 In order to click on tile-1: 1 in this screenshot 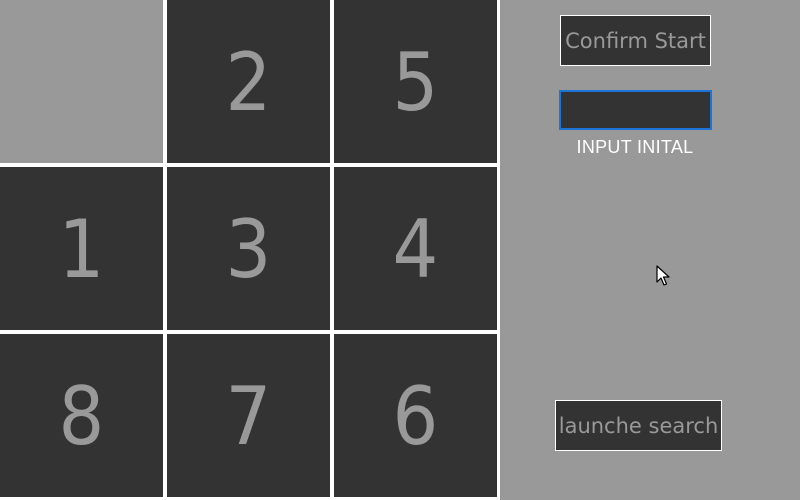, I will do `click(81, 248)`.